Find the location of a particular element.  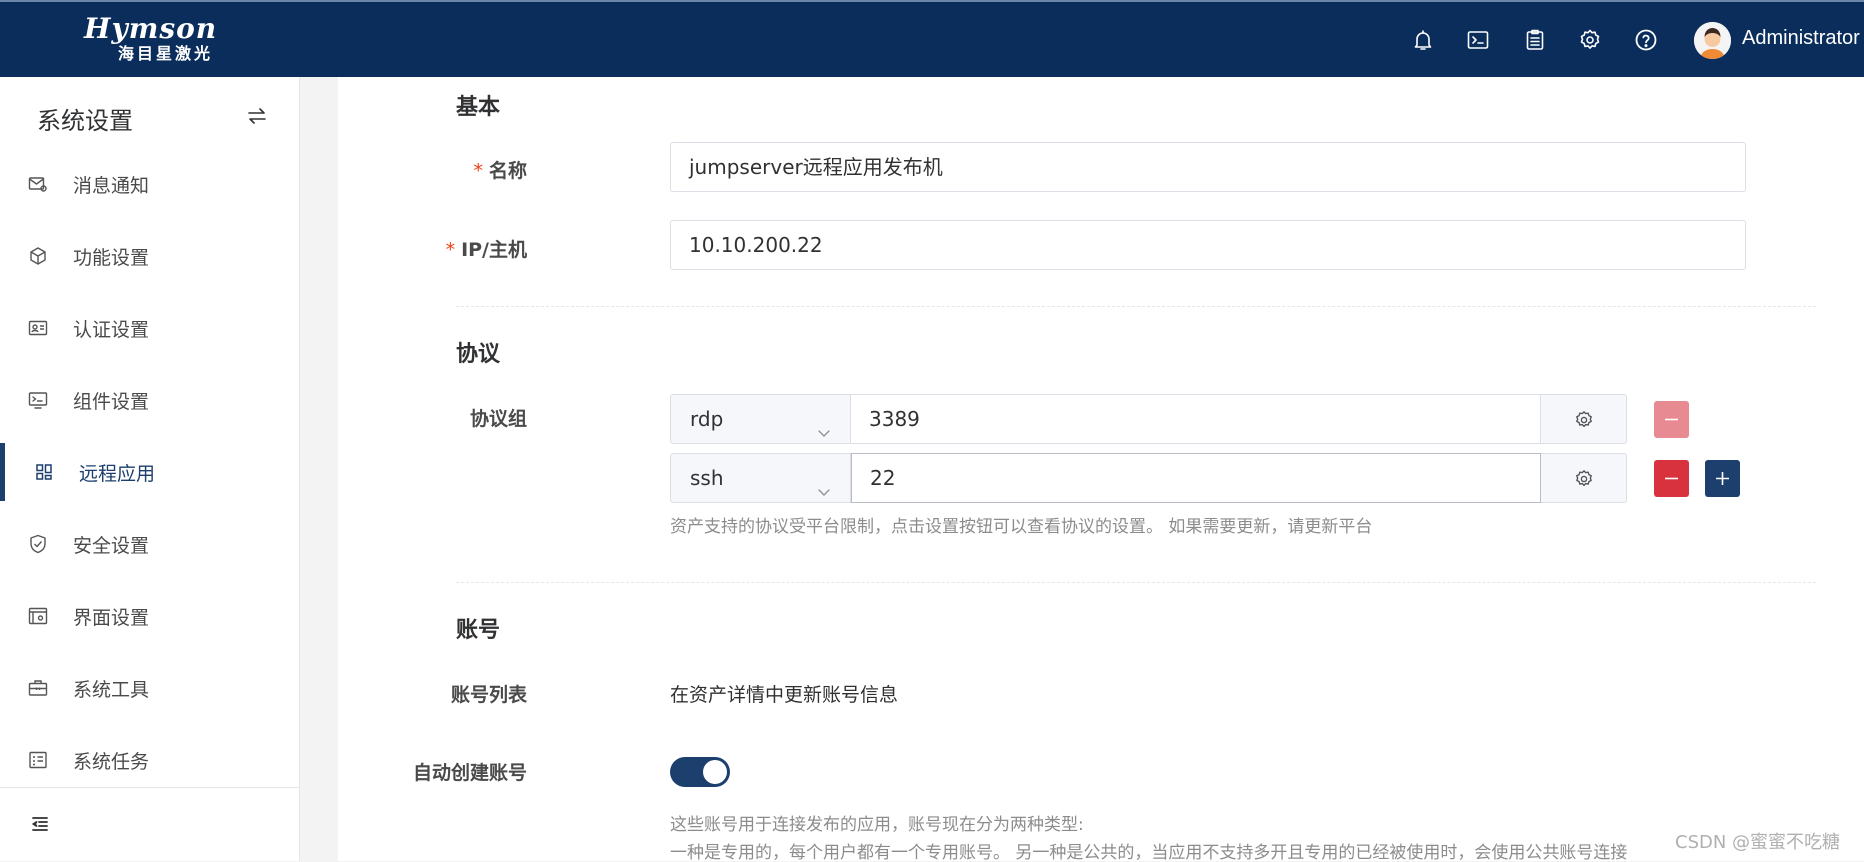

sidebar-item-label: 系统任务 is located at coordinates (111, 762).